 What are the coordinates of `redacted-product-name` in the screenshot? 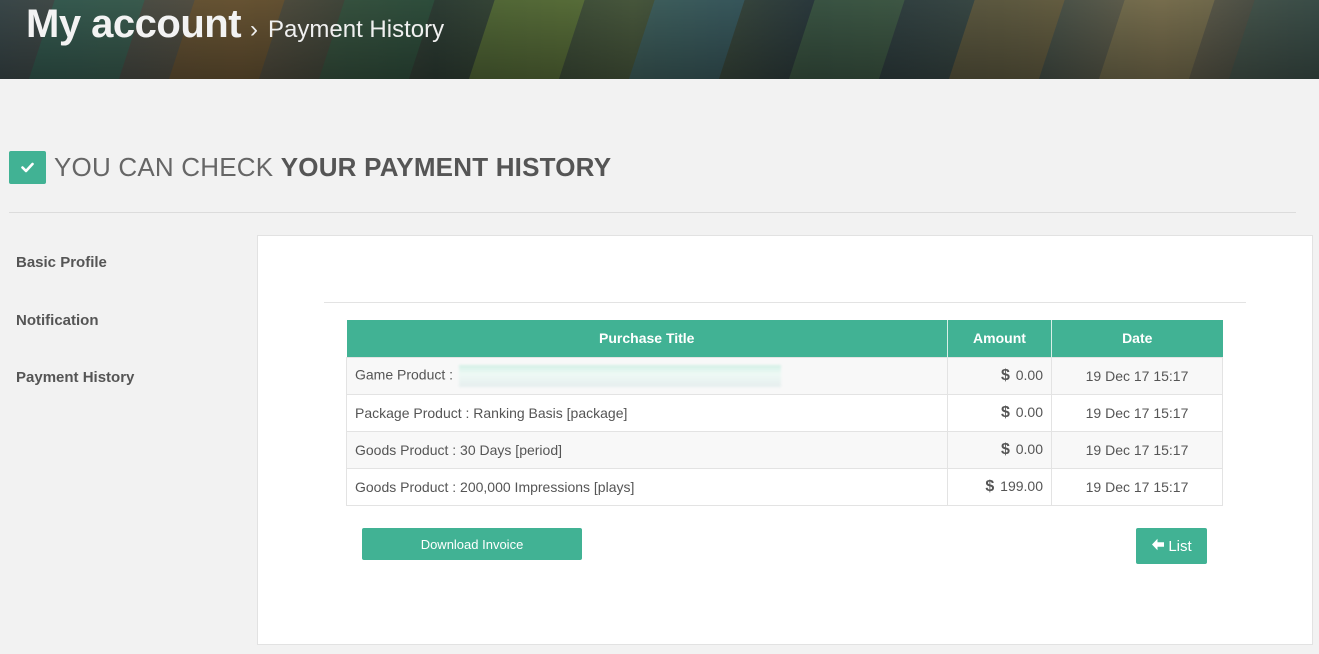 It's located at (619, 375).